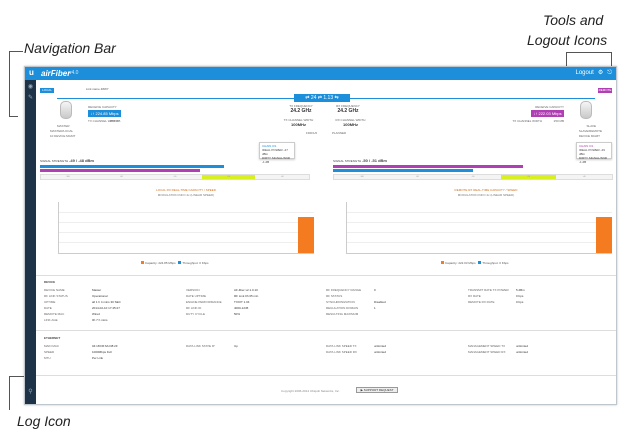 This screenshot has width=628, height=437. Describe the element at coordinates (32, 73) in the screenshot. I see `ubiquiti-logo-icon: u` at that location.